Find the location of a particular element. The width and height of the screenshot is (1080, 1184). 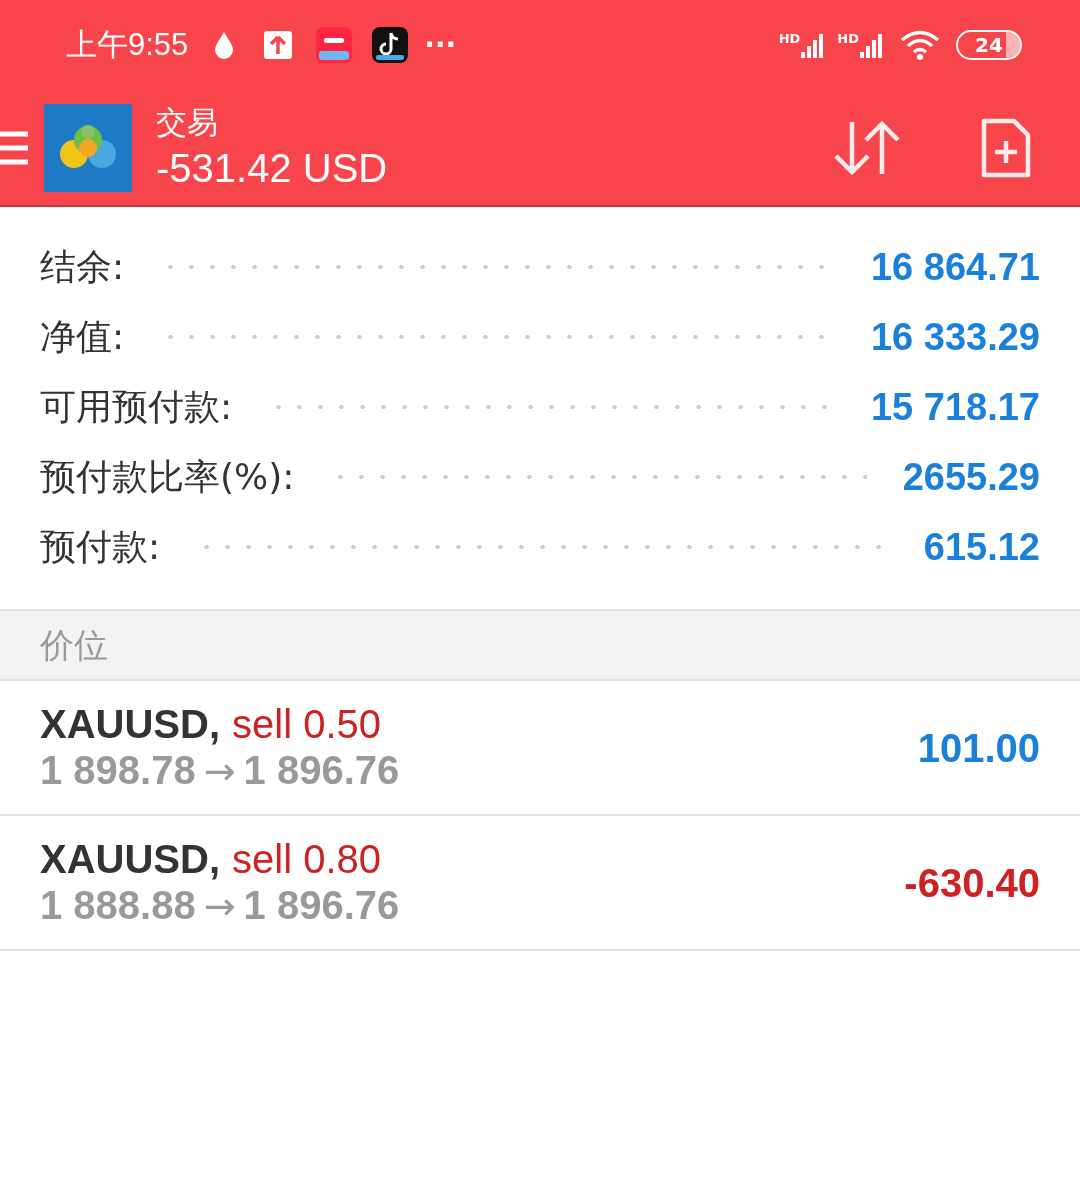

position-row: XAUUSD, sell 0.50 1 898.78 → 1 896.76 101.00 is located at coordinates (540, 748).